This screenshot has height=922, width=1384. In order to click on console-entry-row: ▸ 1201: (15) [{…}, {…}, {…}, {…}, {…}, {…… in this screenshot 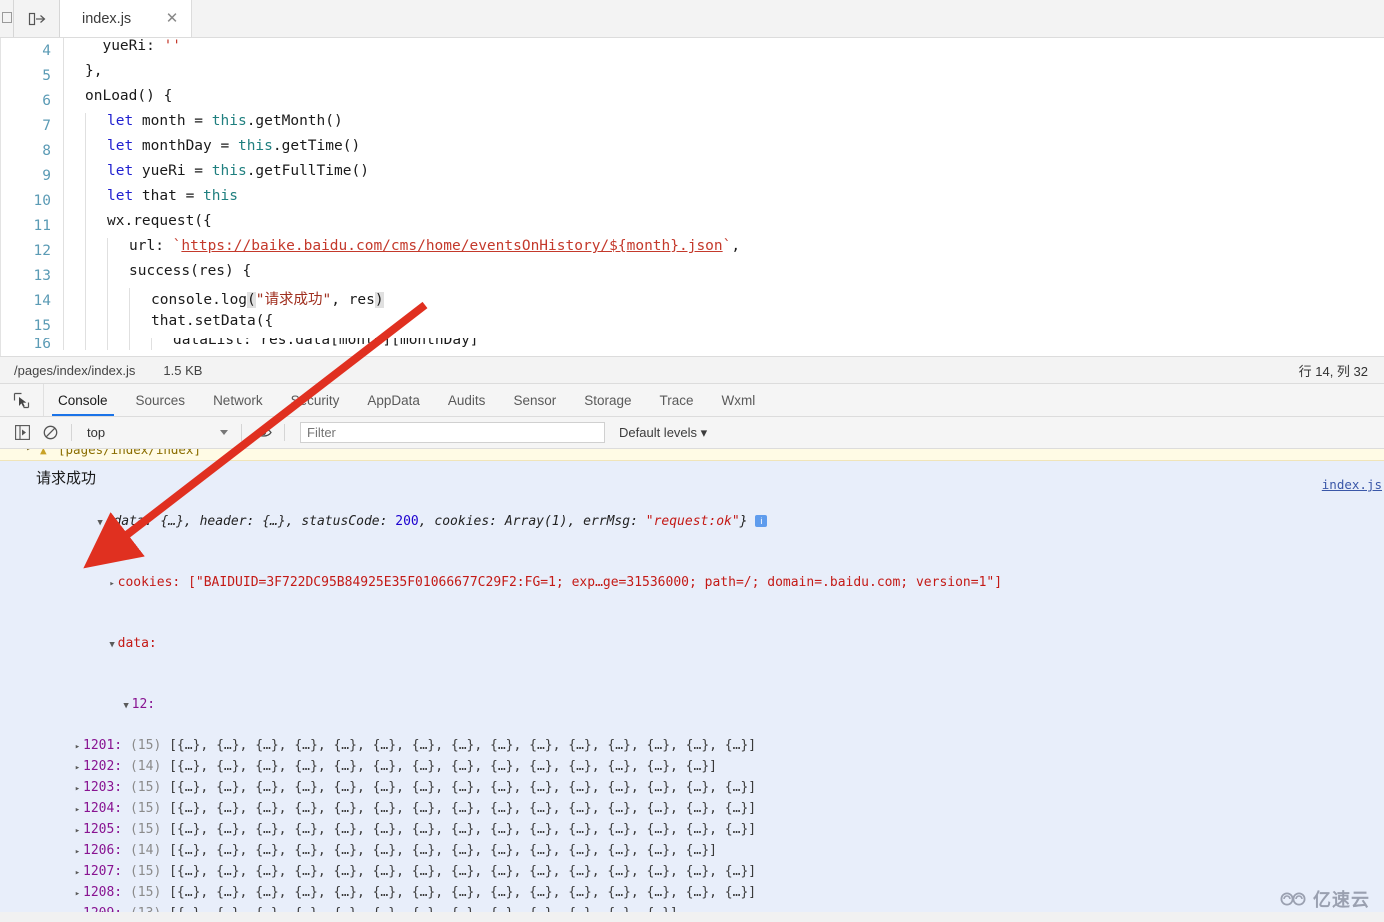, I will do `click(692, 746)`.